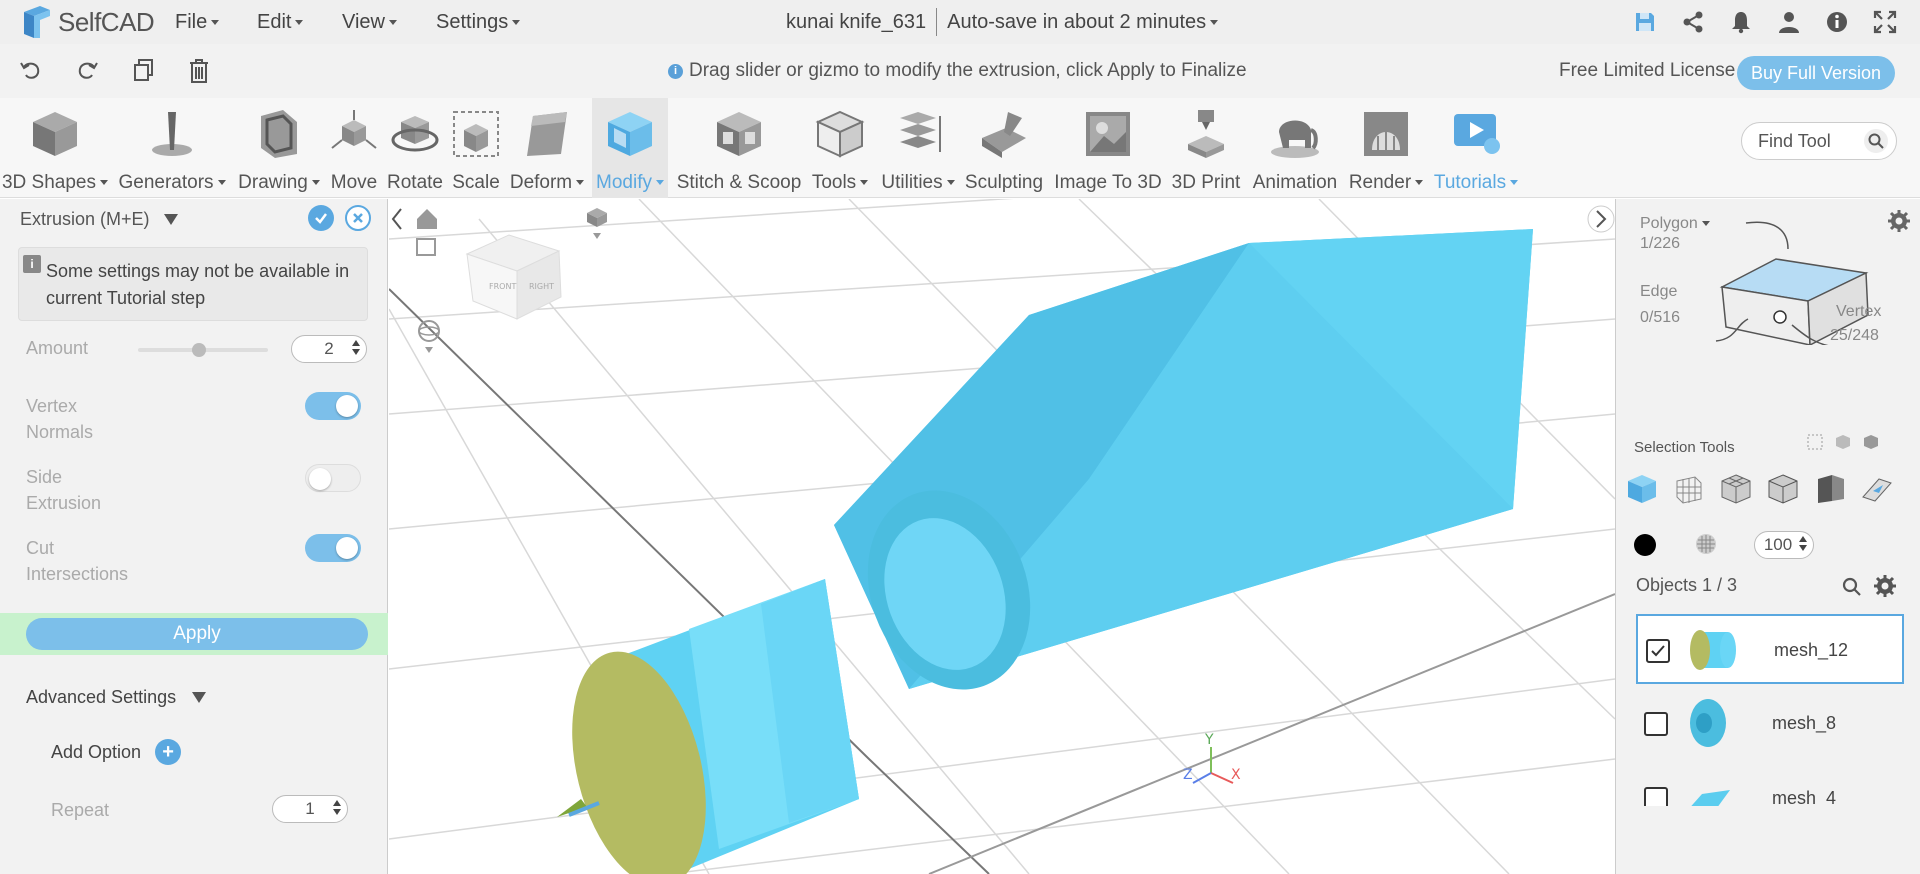 Image resolution: width=1920 pixels, height=874 pixels. I want to click on tool-utilities: Utilities, so click(918, 148).